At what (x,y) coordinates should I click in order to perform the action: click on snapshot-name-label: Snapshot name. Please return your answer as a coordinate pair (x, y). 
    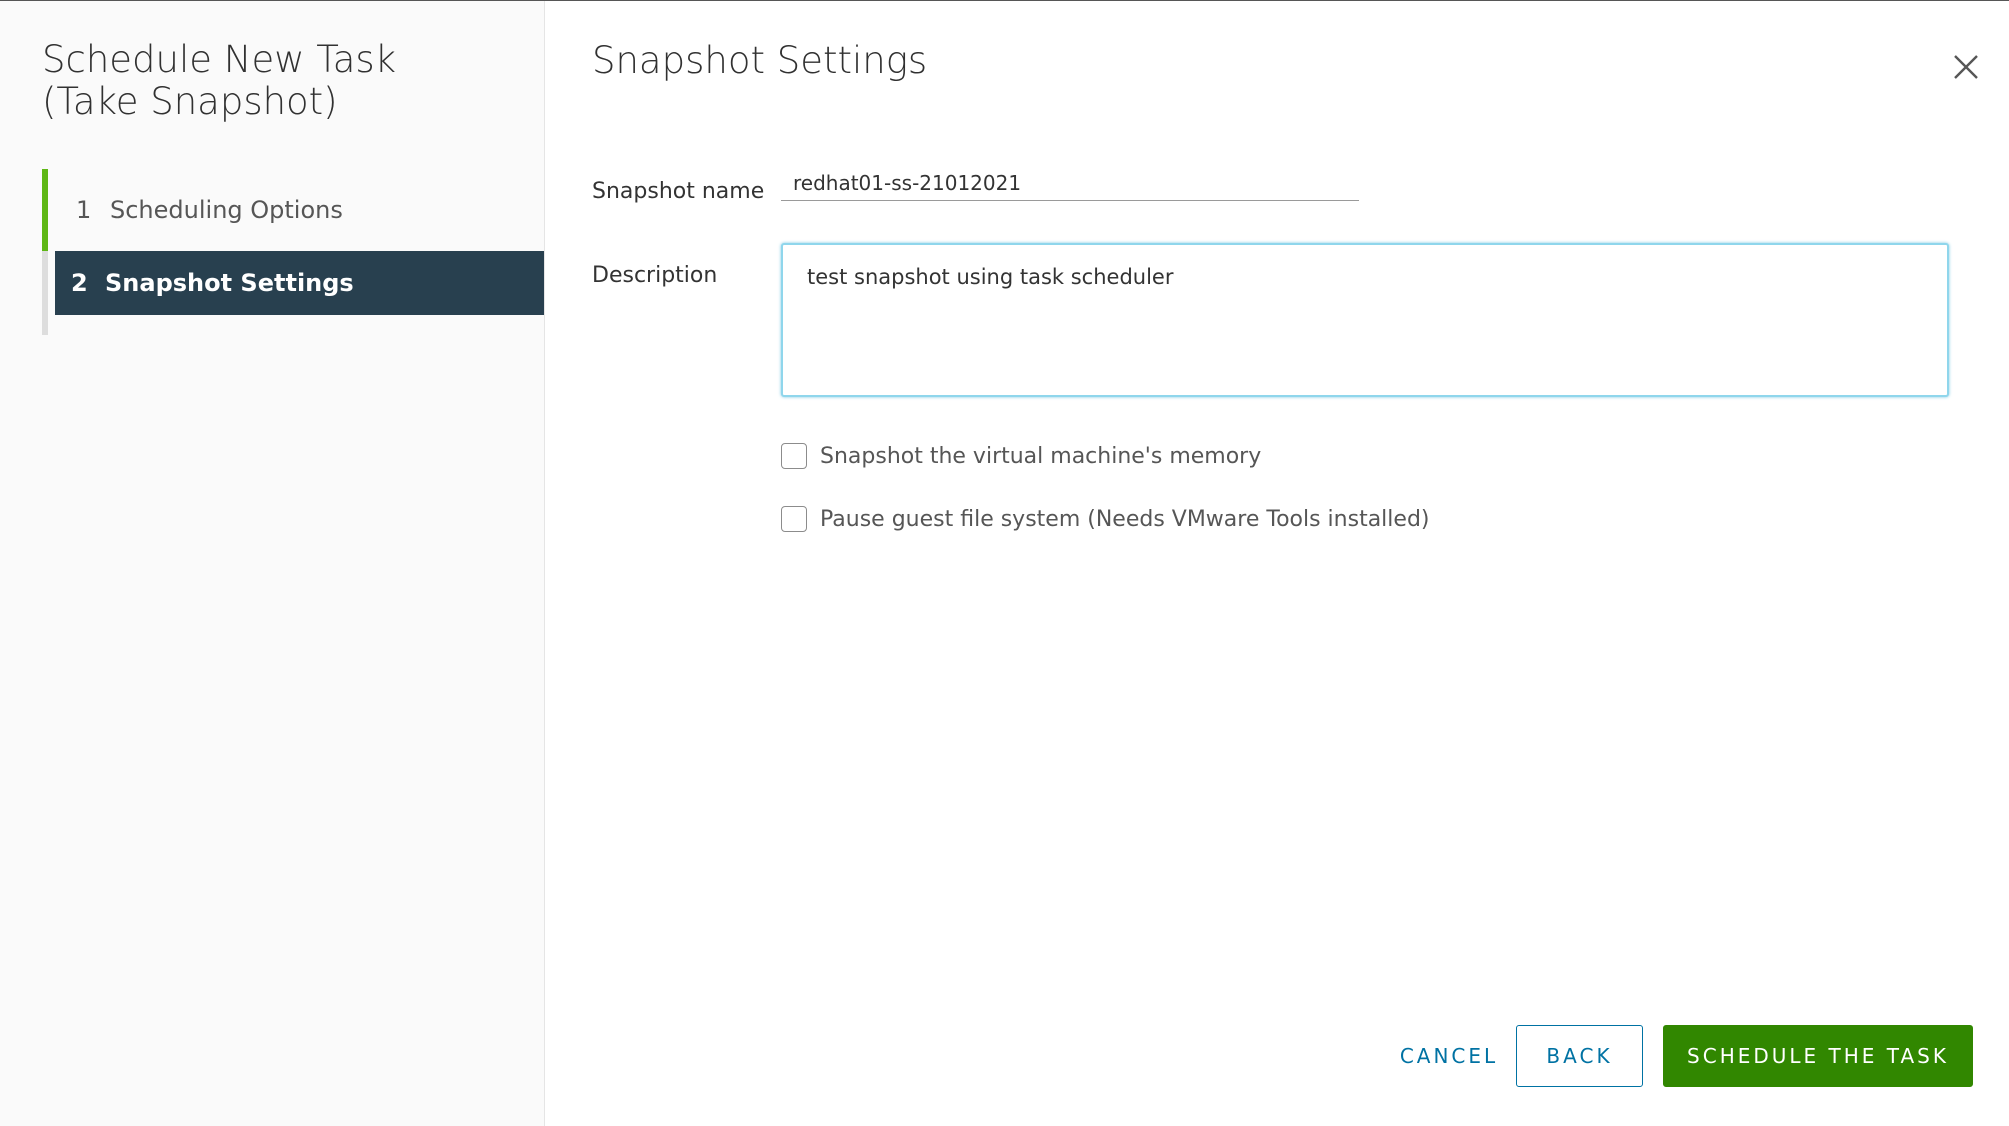
    Looking at the image, I should click on (678, 191).